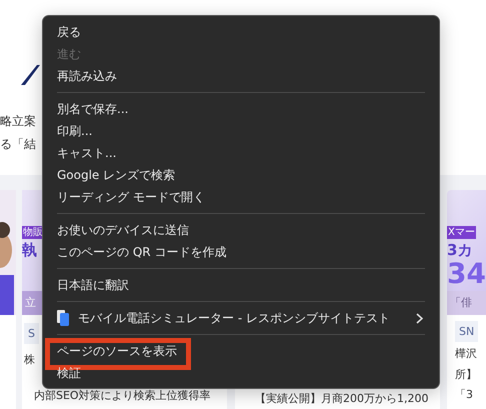  What do you see at coordinates (31, 333) in the screenshot?
I see `category-chip: S` at bounding box center [31, 333].